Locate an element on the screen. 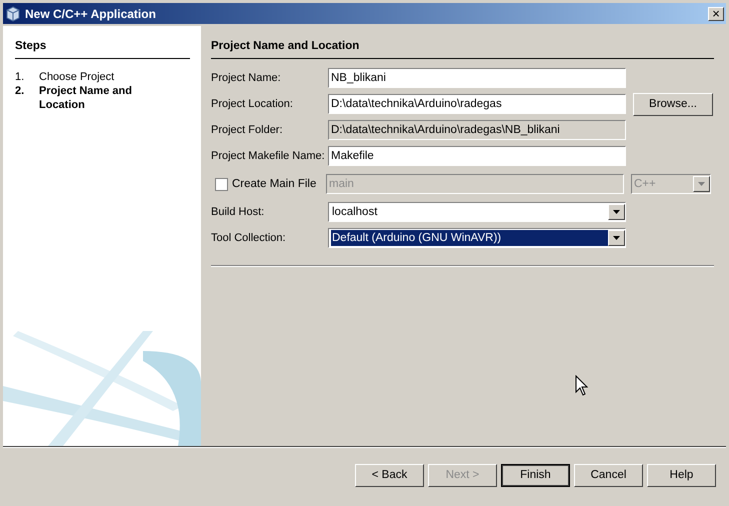 The height and width of the screenshot is (506, 729). mouse-cursor-icon is located at coordinates (581, 385).